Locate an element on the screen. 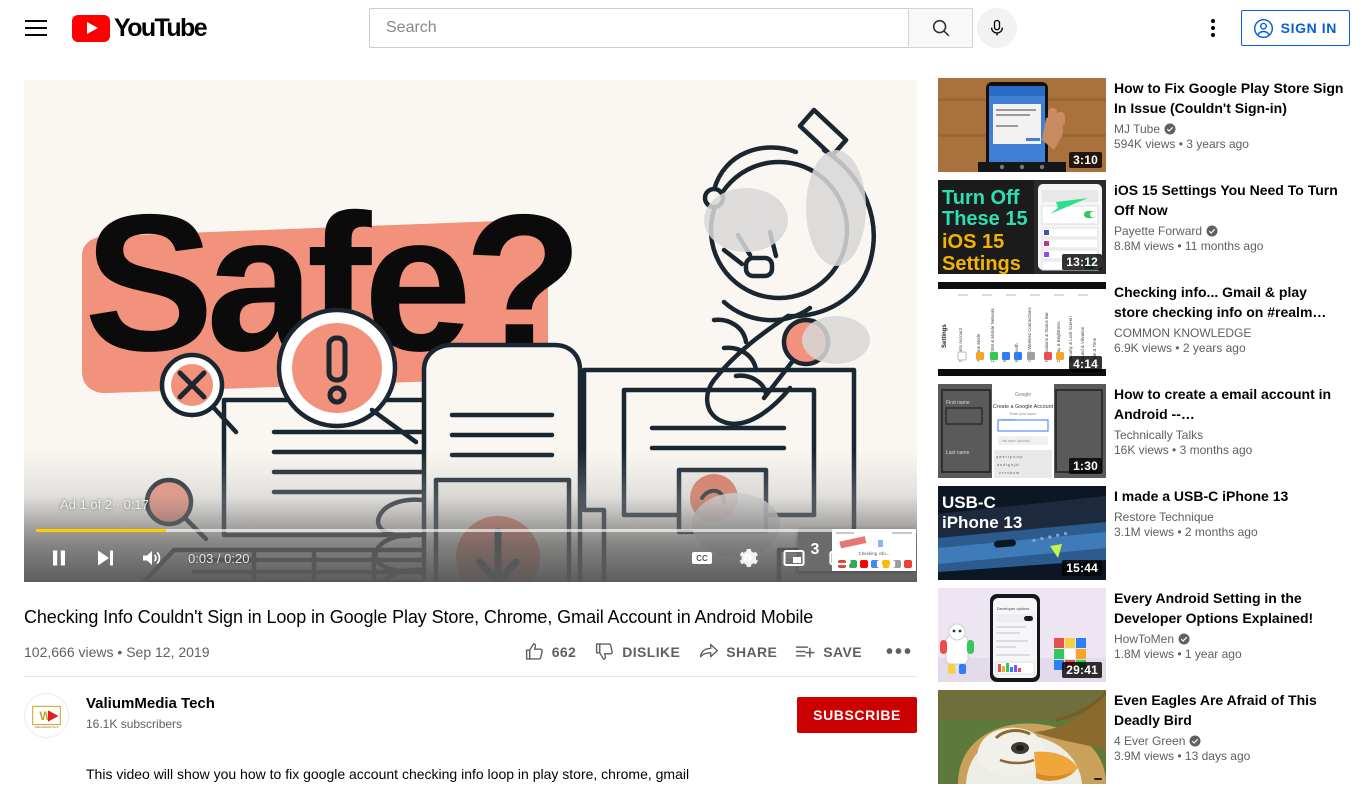 The height and width of the screenshot is (792, 1366). pause-button is located at coordinates (59, 558).